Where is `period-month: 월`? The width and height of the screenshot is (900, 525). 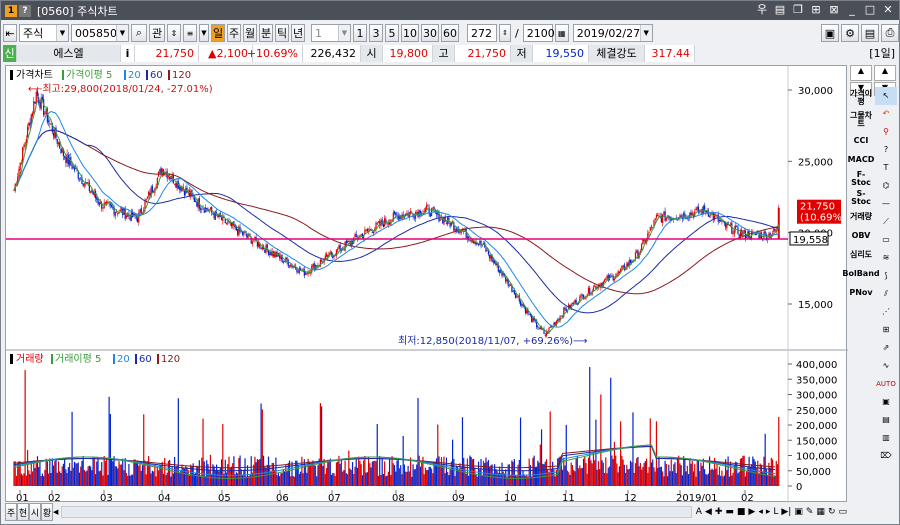
period-month: 월 is located at coordinates (250, 33).